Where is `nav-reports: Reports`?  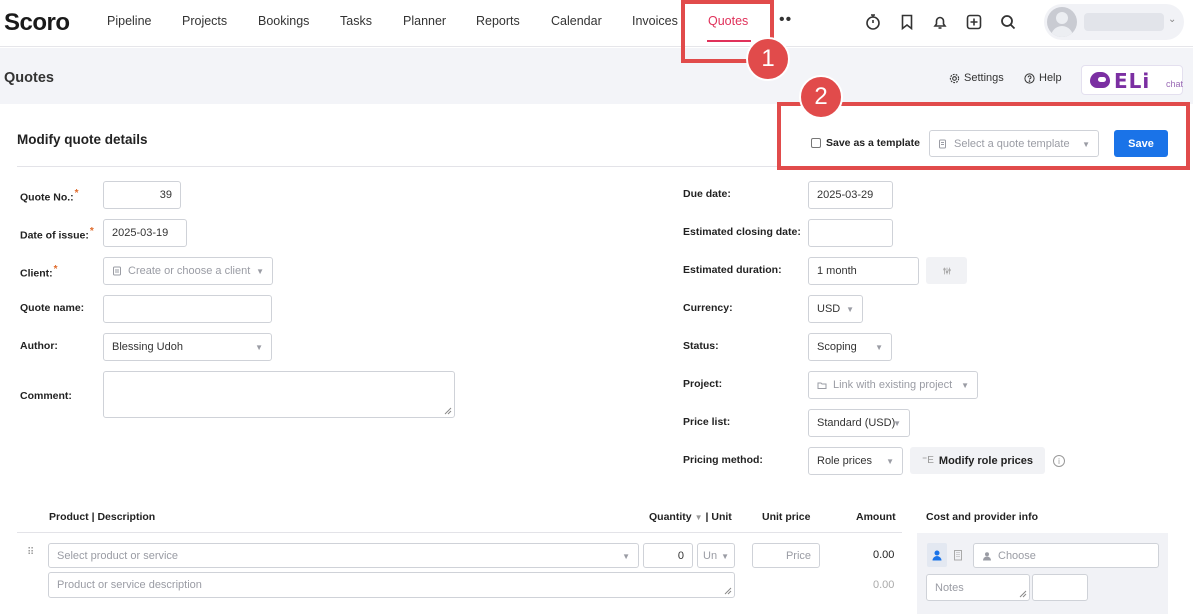 nav-reports: Reports is located at coordinates (498, 21).